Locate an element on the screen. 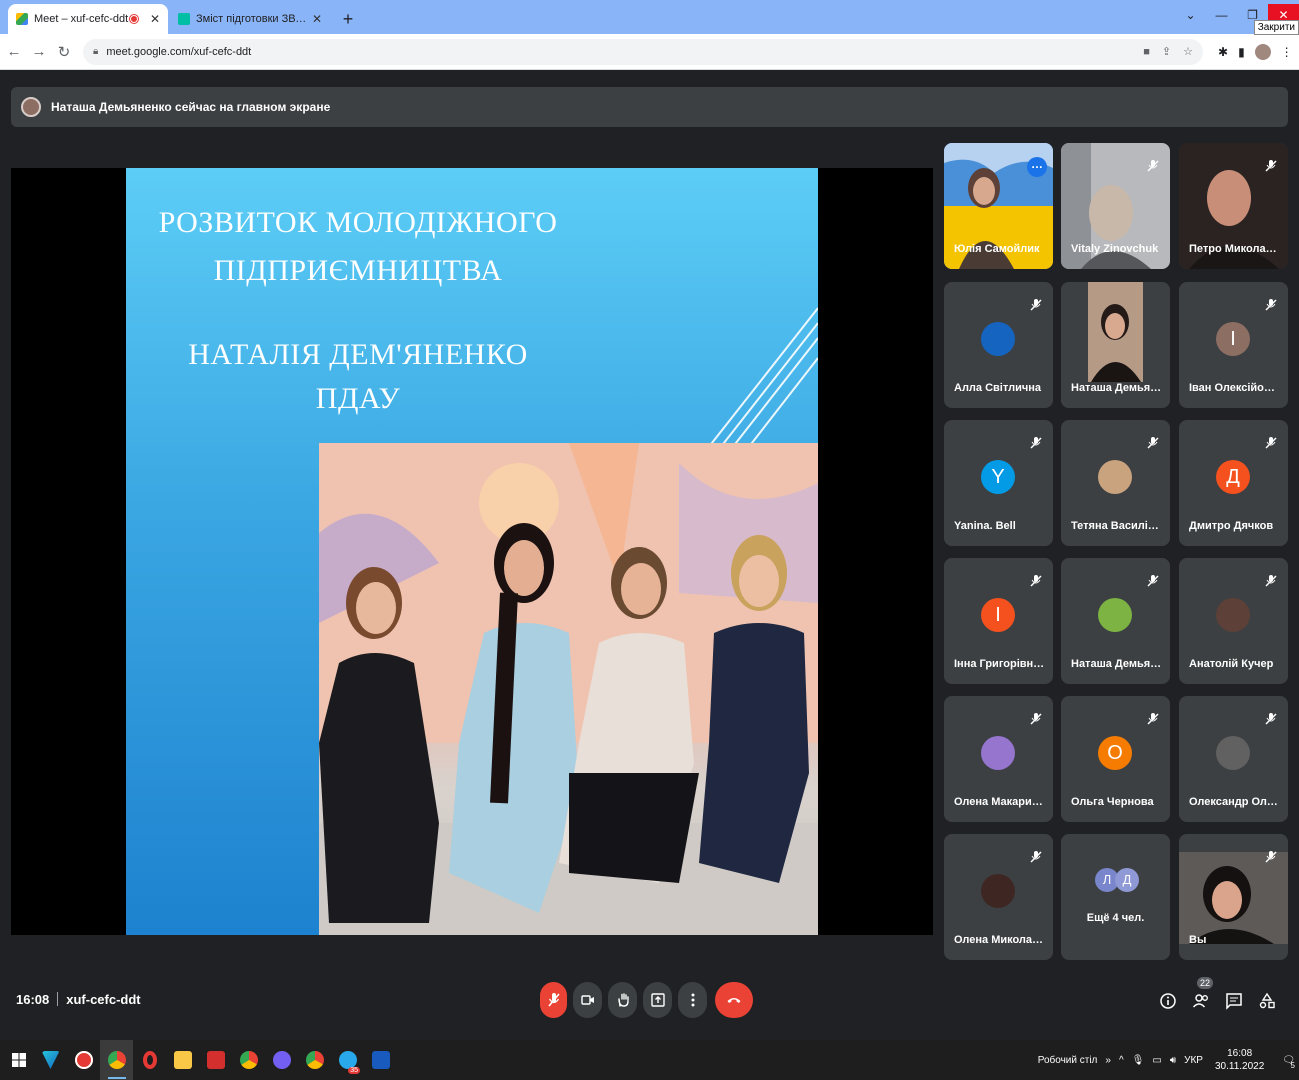 This screenshot has width=1299, height=1080. participant-tile: Vitaly Zinovchuk is located at coordinates (1115, 206).